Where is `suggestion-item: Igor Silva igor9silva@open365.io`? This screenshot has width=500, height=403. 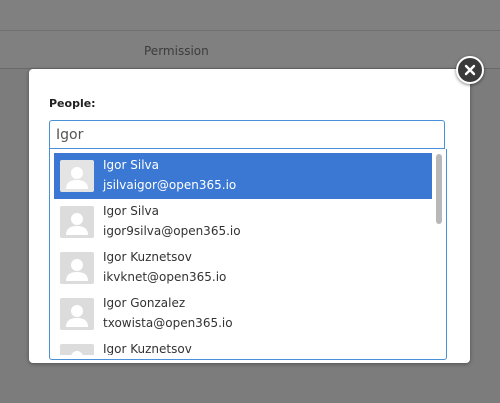
suggestion-item: Igor Silva igor9silva@open365.io is located at coordinates (243, 222).